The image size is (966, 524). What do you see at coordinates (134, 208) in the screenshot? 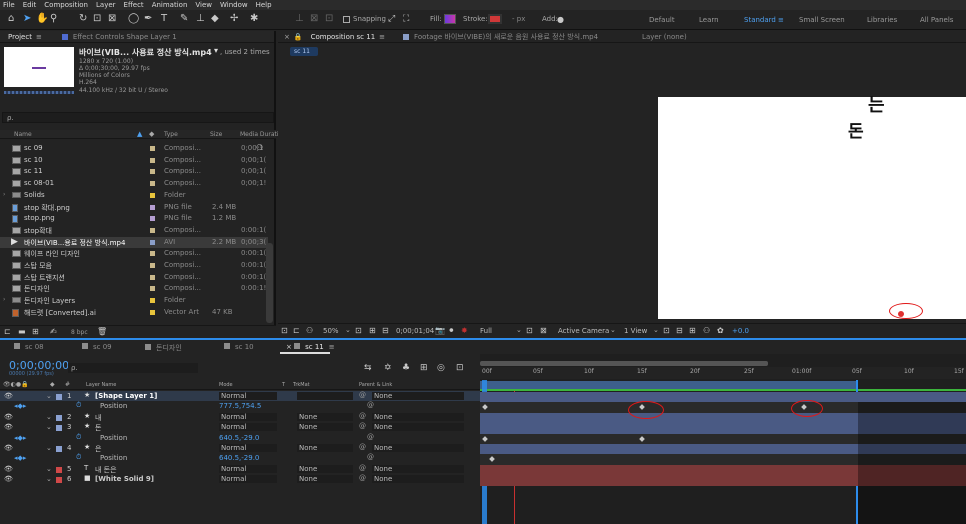
I see `project-item: stop 확대.png PNG file 2.4 MB` at bounding box center [134, 208].